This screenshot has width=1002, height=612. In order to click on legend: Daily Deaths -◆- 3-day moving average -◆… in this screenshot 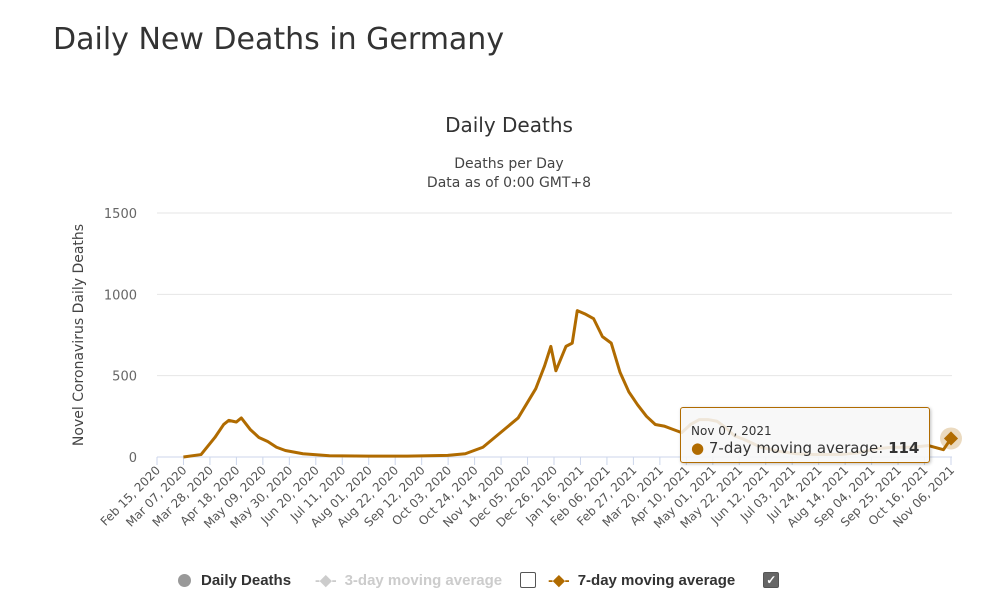, I will do `click(484, 580)`.